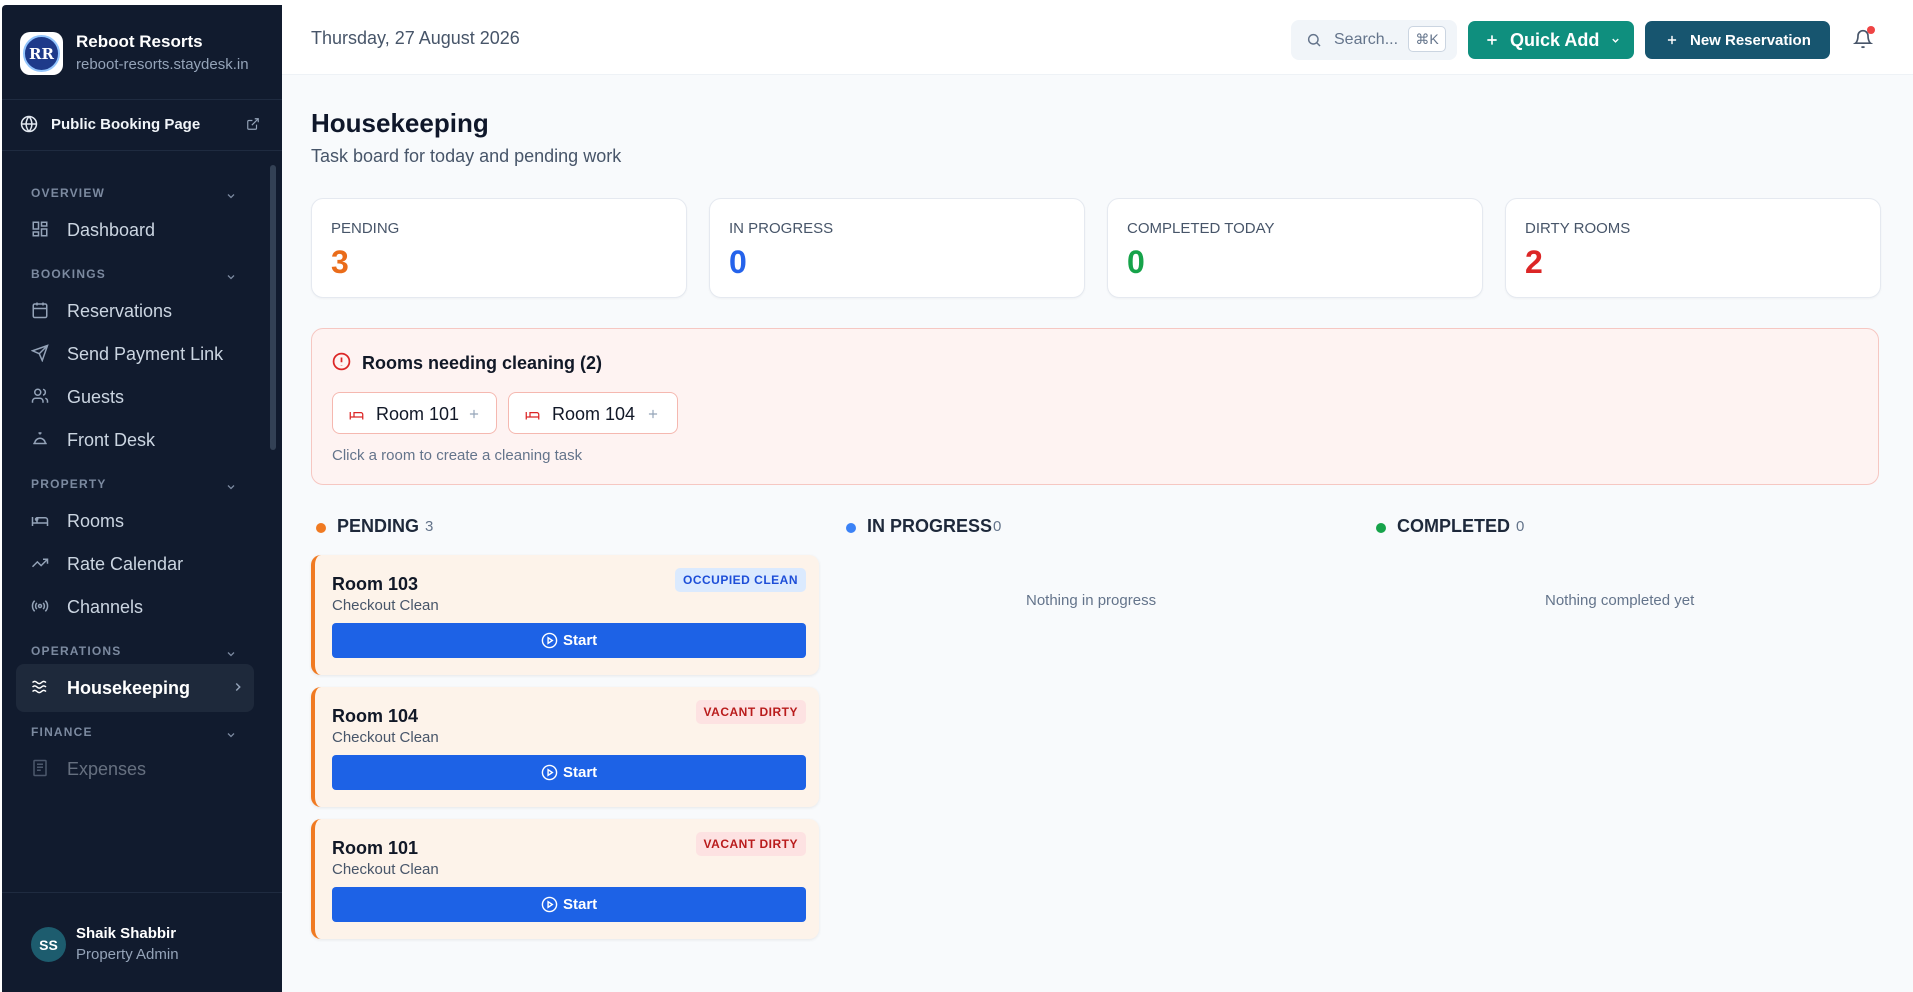  I want to click on quick-add-button: Quick Add, so click(1551, 40).